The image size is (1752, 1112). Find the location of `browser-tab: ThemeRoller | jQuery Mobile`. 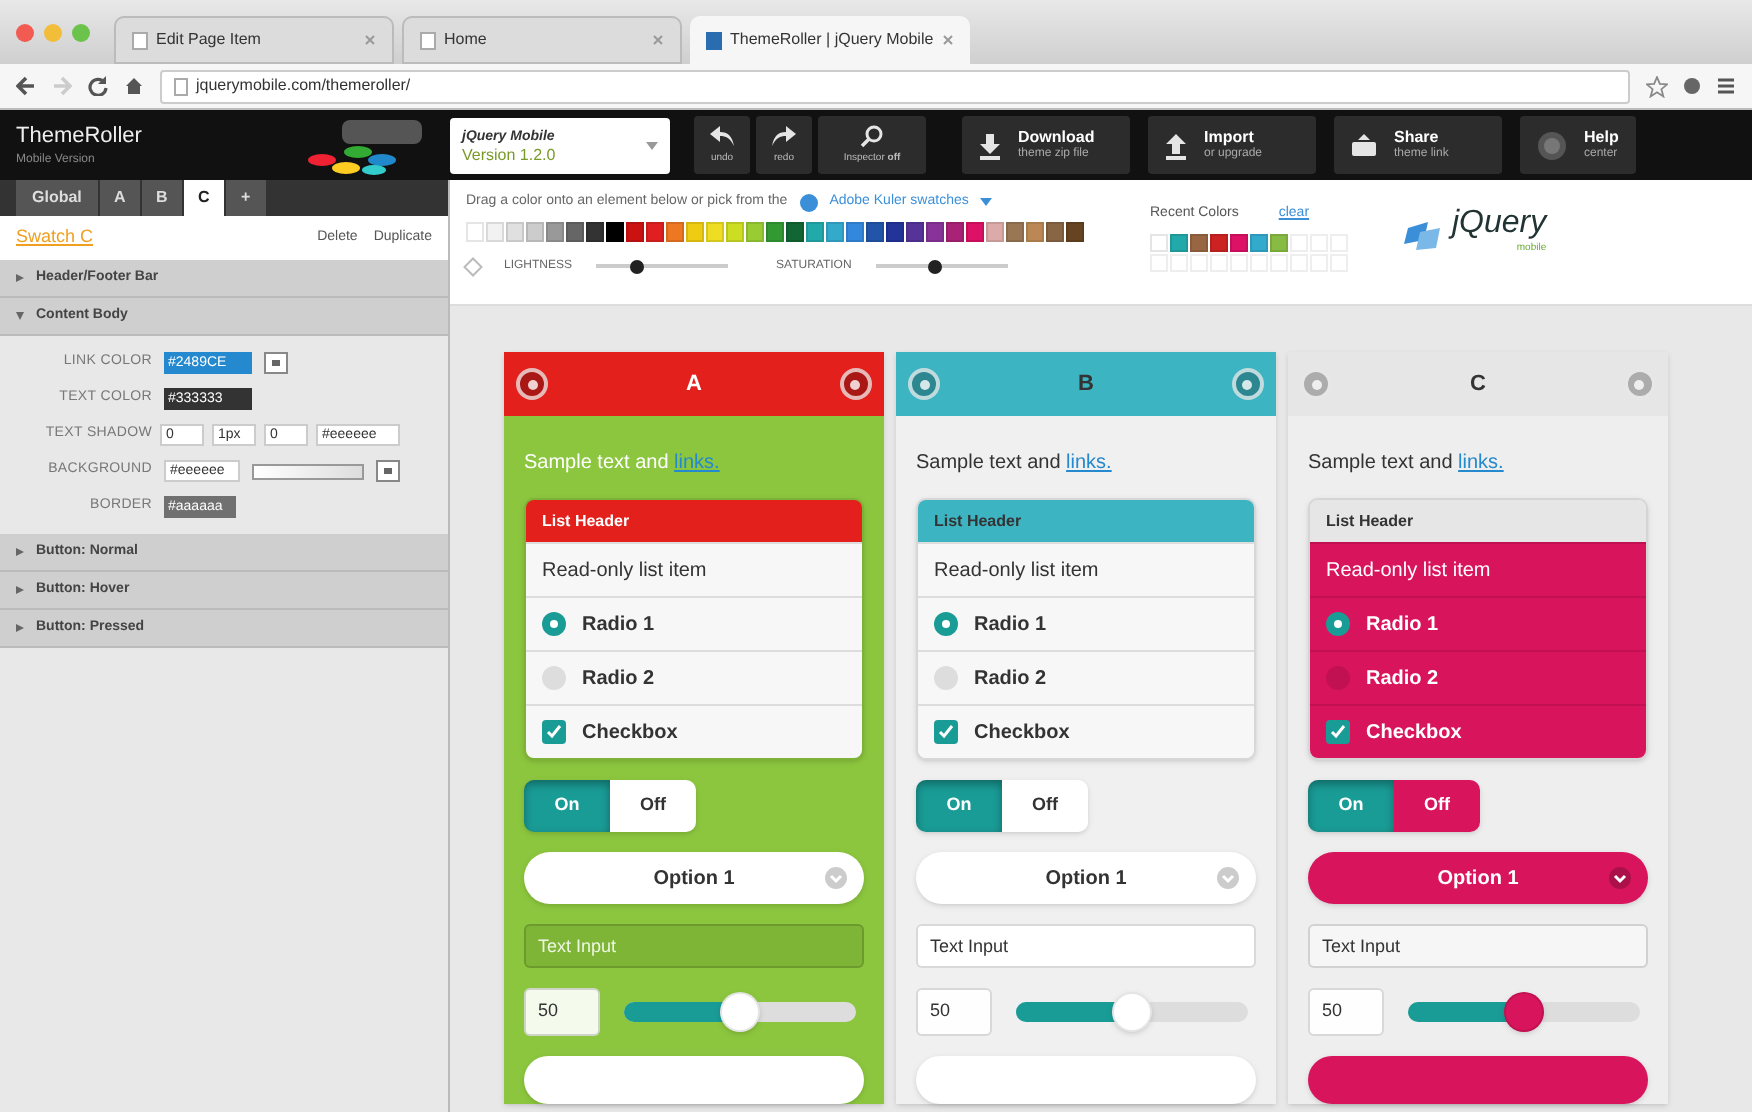

browser-tab: ThemeRoller | jQuery Mobile is located at coordinates (830, 40).